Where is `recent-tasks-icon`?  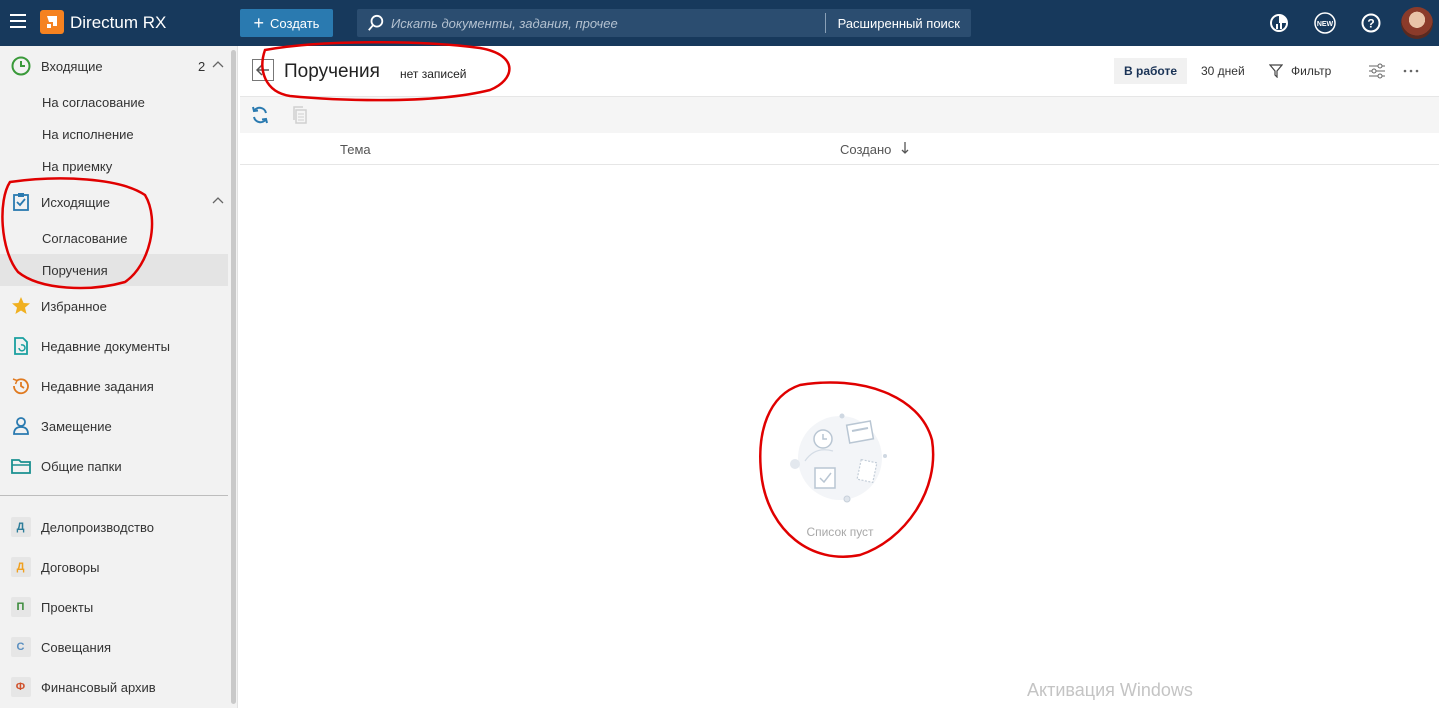 recent-tasks-icon is located at coordinates (20, 386).